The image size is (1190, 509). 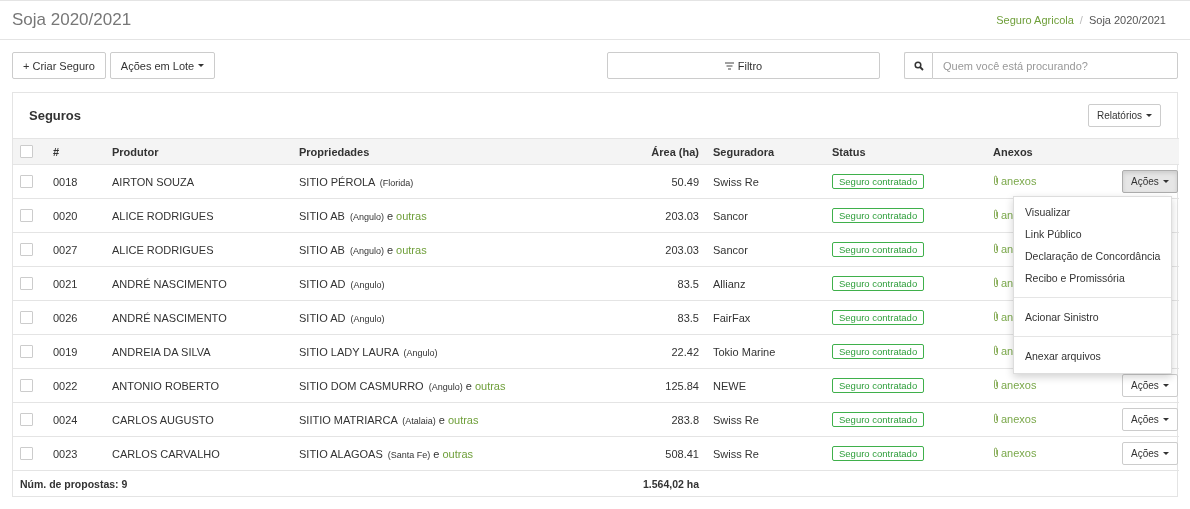 I want to click on property-text: SITIO DOM CASMURRO (Angulo) e outras, so click(x=402, y=385).